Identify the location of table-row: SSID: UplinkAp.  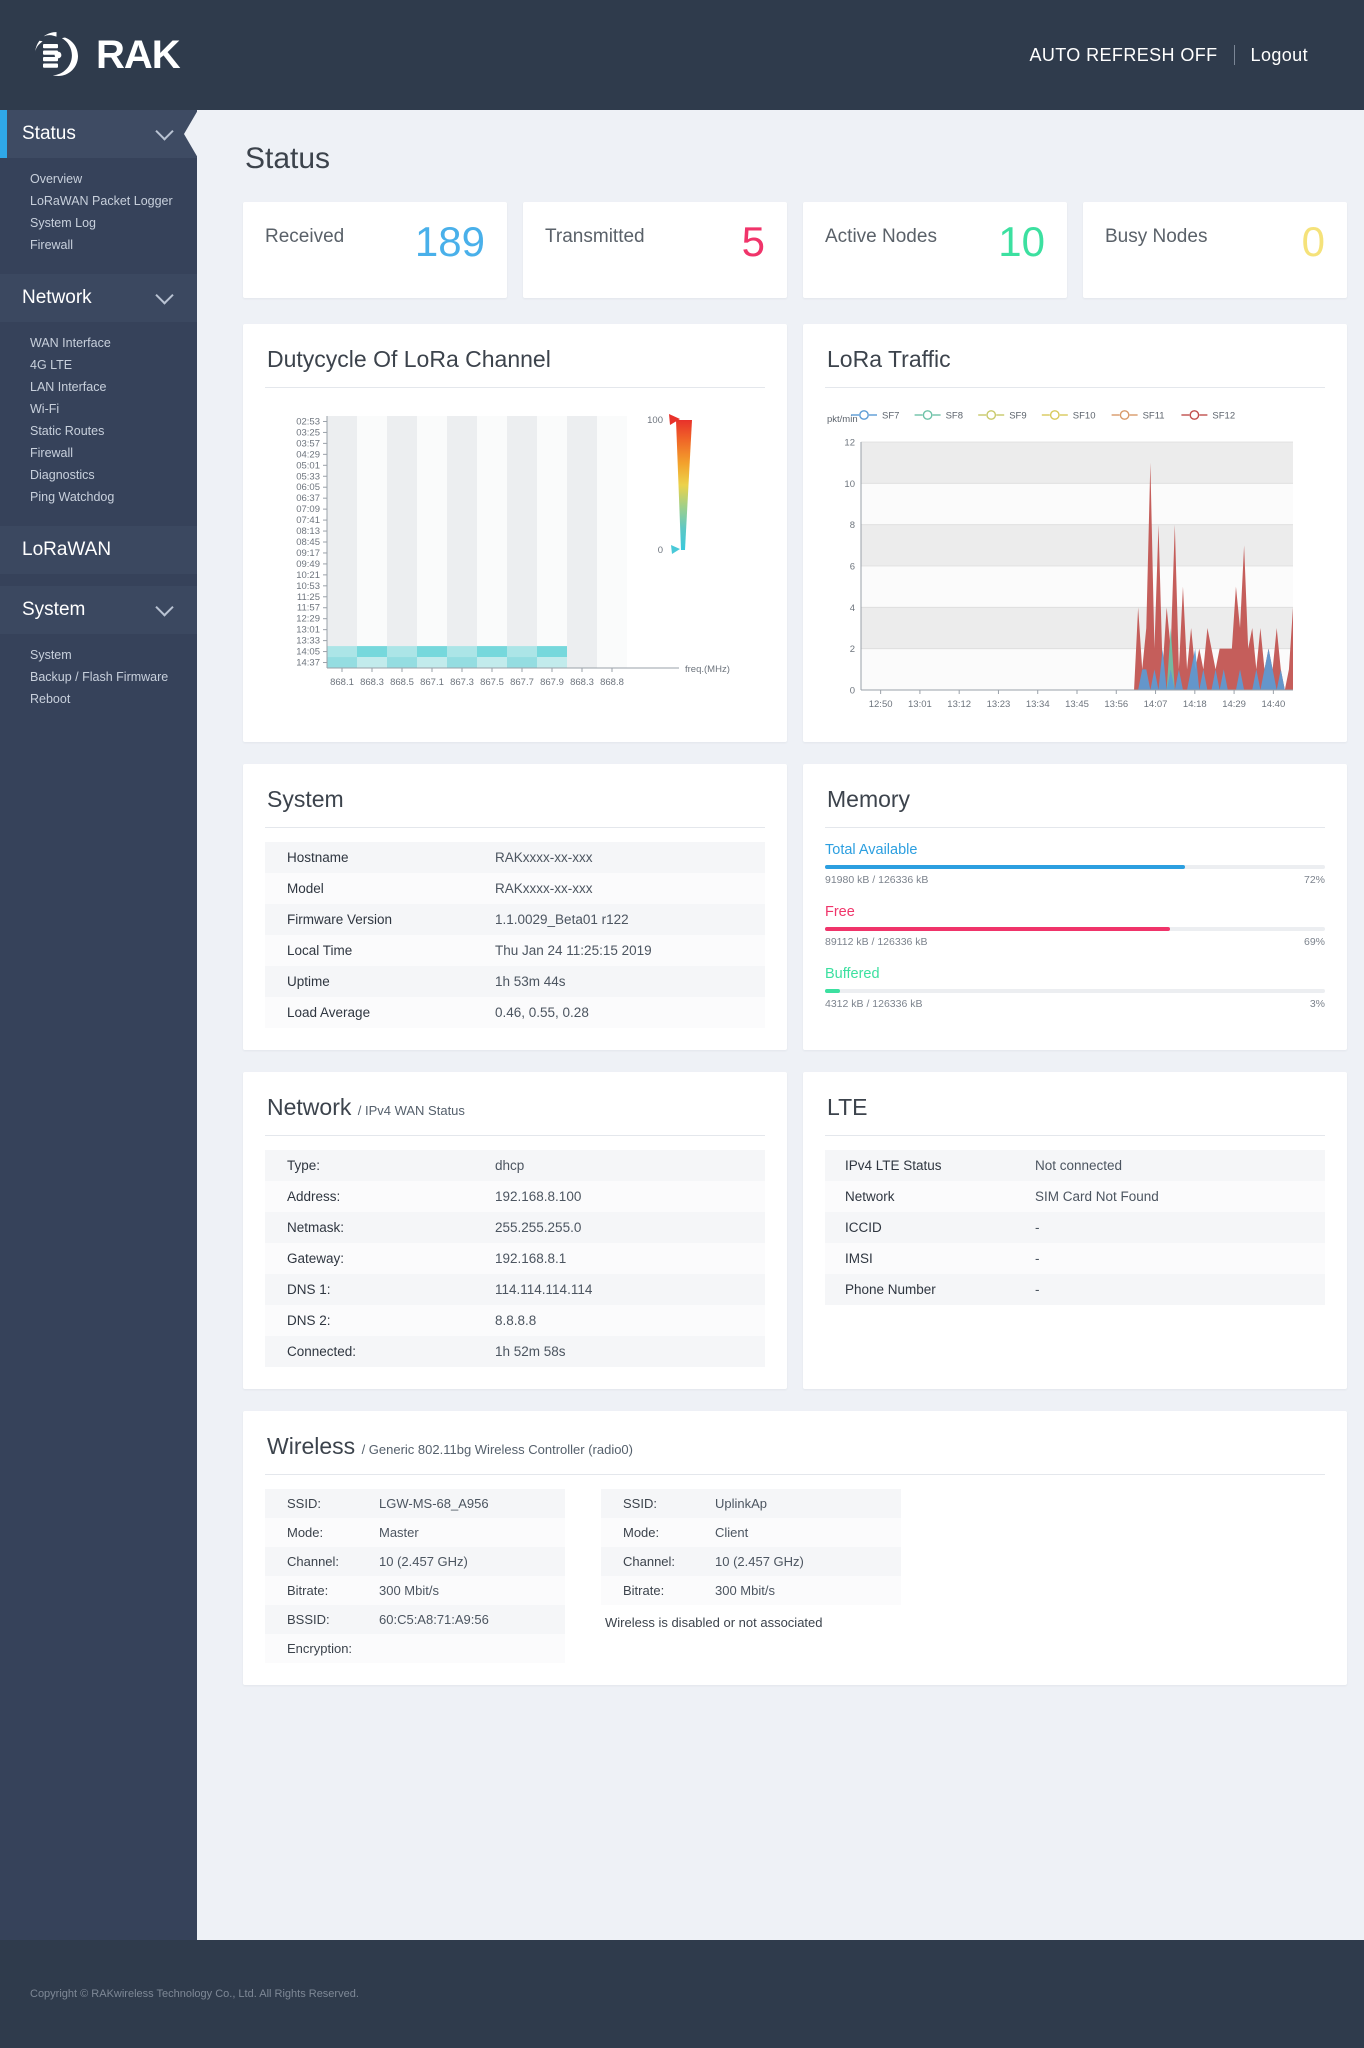
(751, 1503).